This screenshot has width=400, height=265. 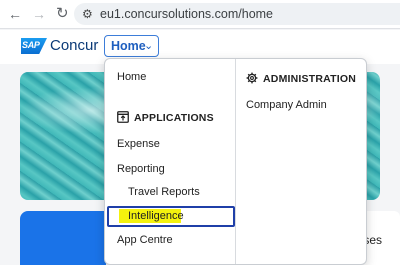 I want to click on menu-item-travel-reports: Travel Reports, so click(x=164, y=192).